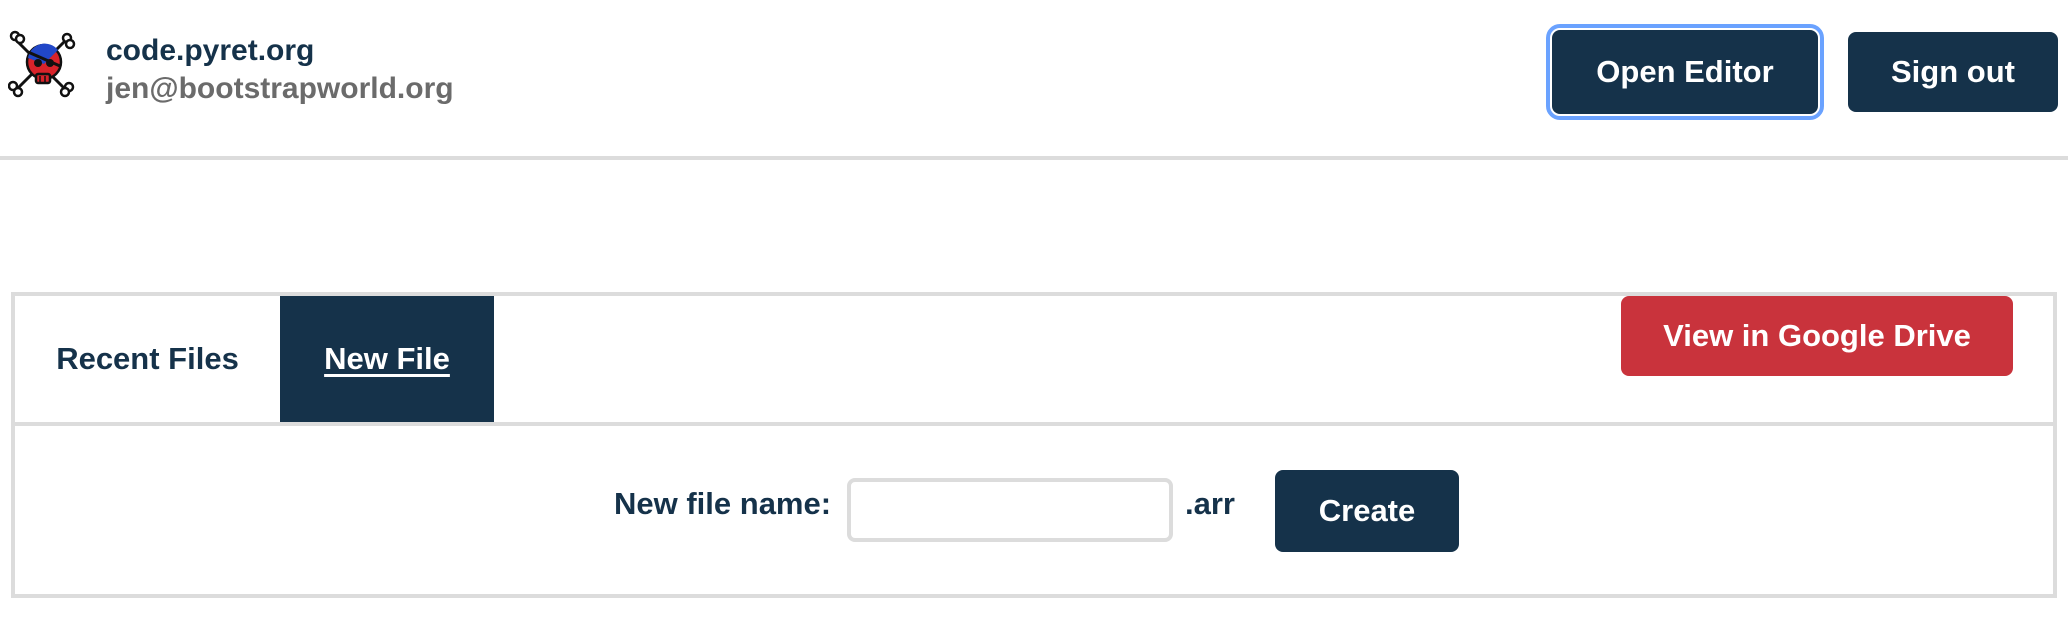  Describe the element at coordinates (1685, 72) in the screenshot. I see `open-editor-button: Open Editor` at that location.